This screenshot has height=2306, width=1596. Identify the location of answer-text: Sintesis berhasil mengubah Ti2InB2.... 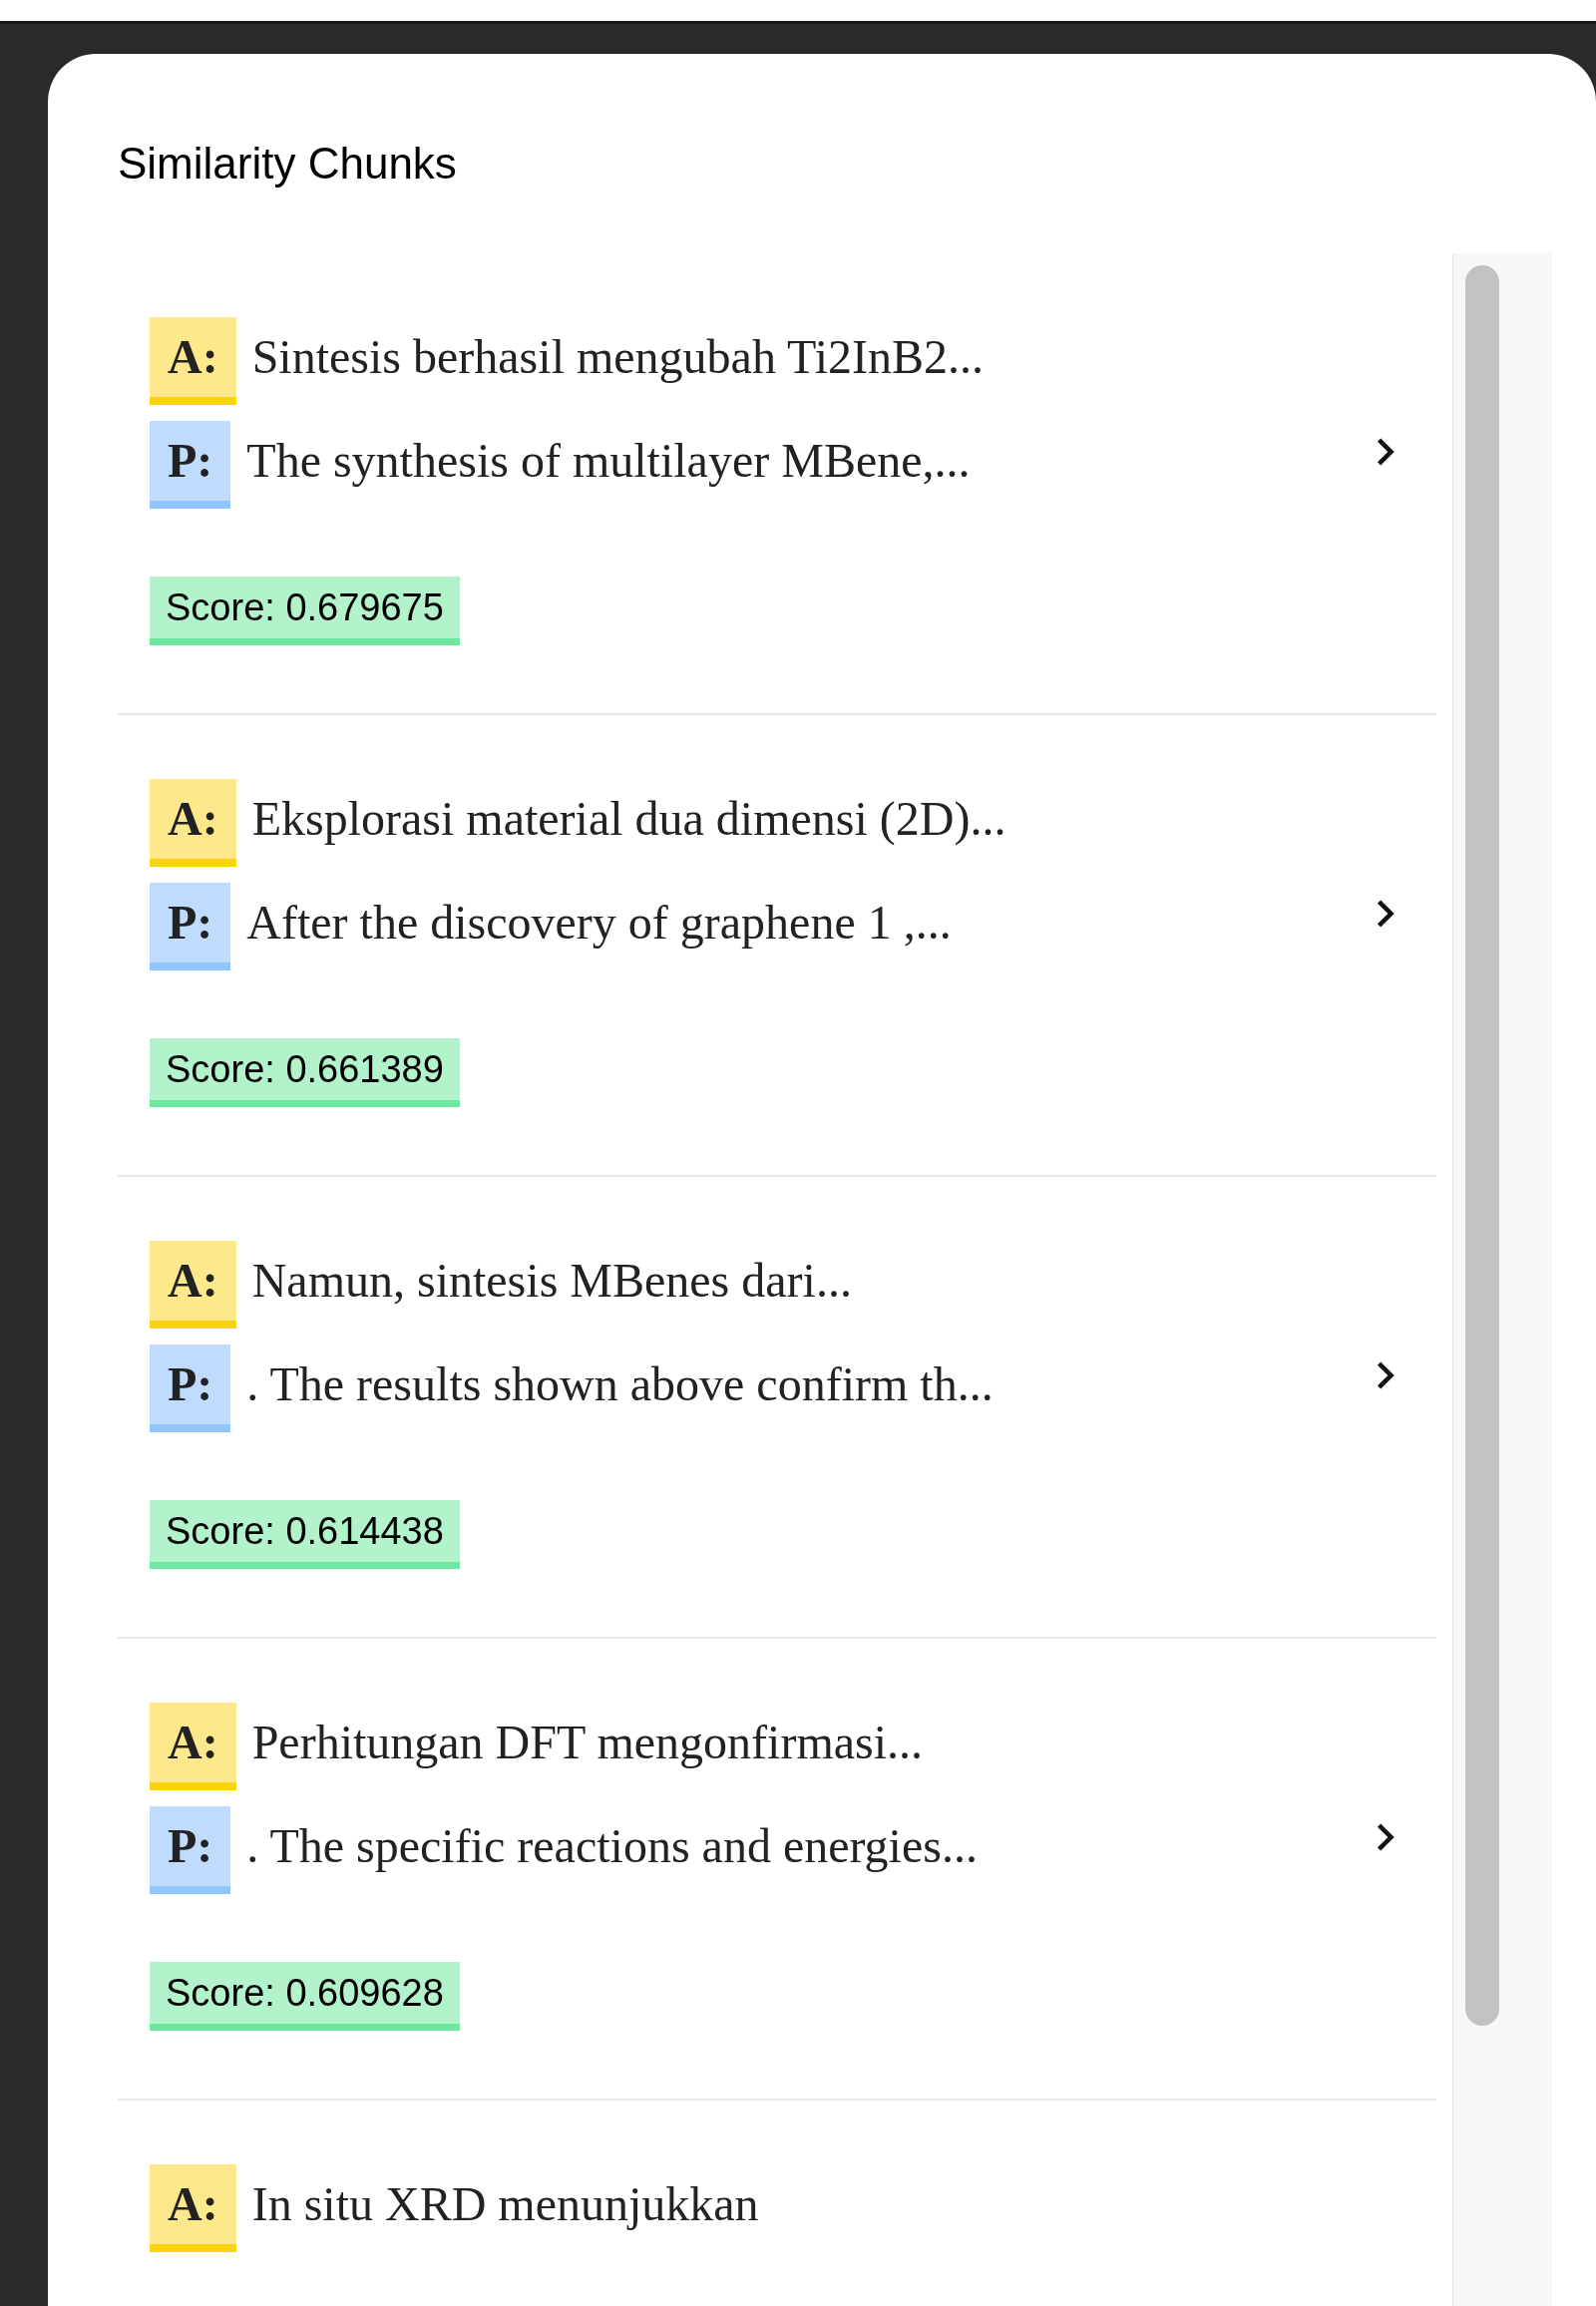
(617, 357).